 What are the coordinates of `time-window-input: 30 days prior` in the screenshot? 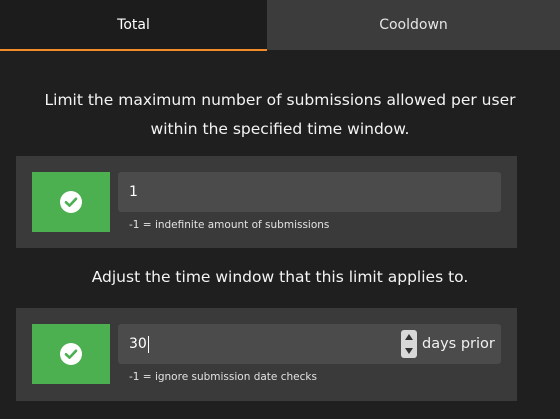 It's located at (309, 344).